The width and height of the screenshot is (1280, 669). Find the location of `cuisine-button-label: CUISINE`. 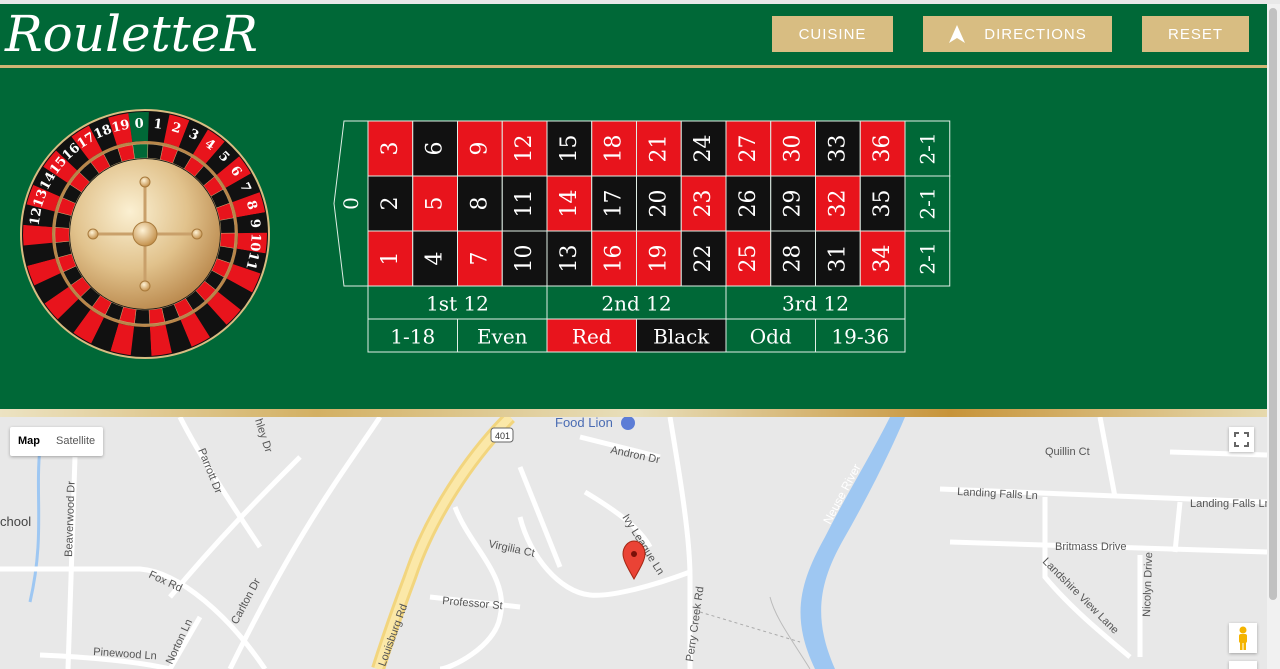

cuisine-button-label: CUISINE is located at coordinates (832, 34).